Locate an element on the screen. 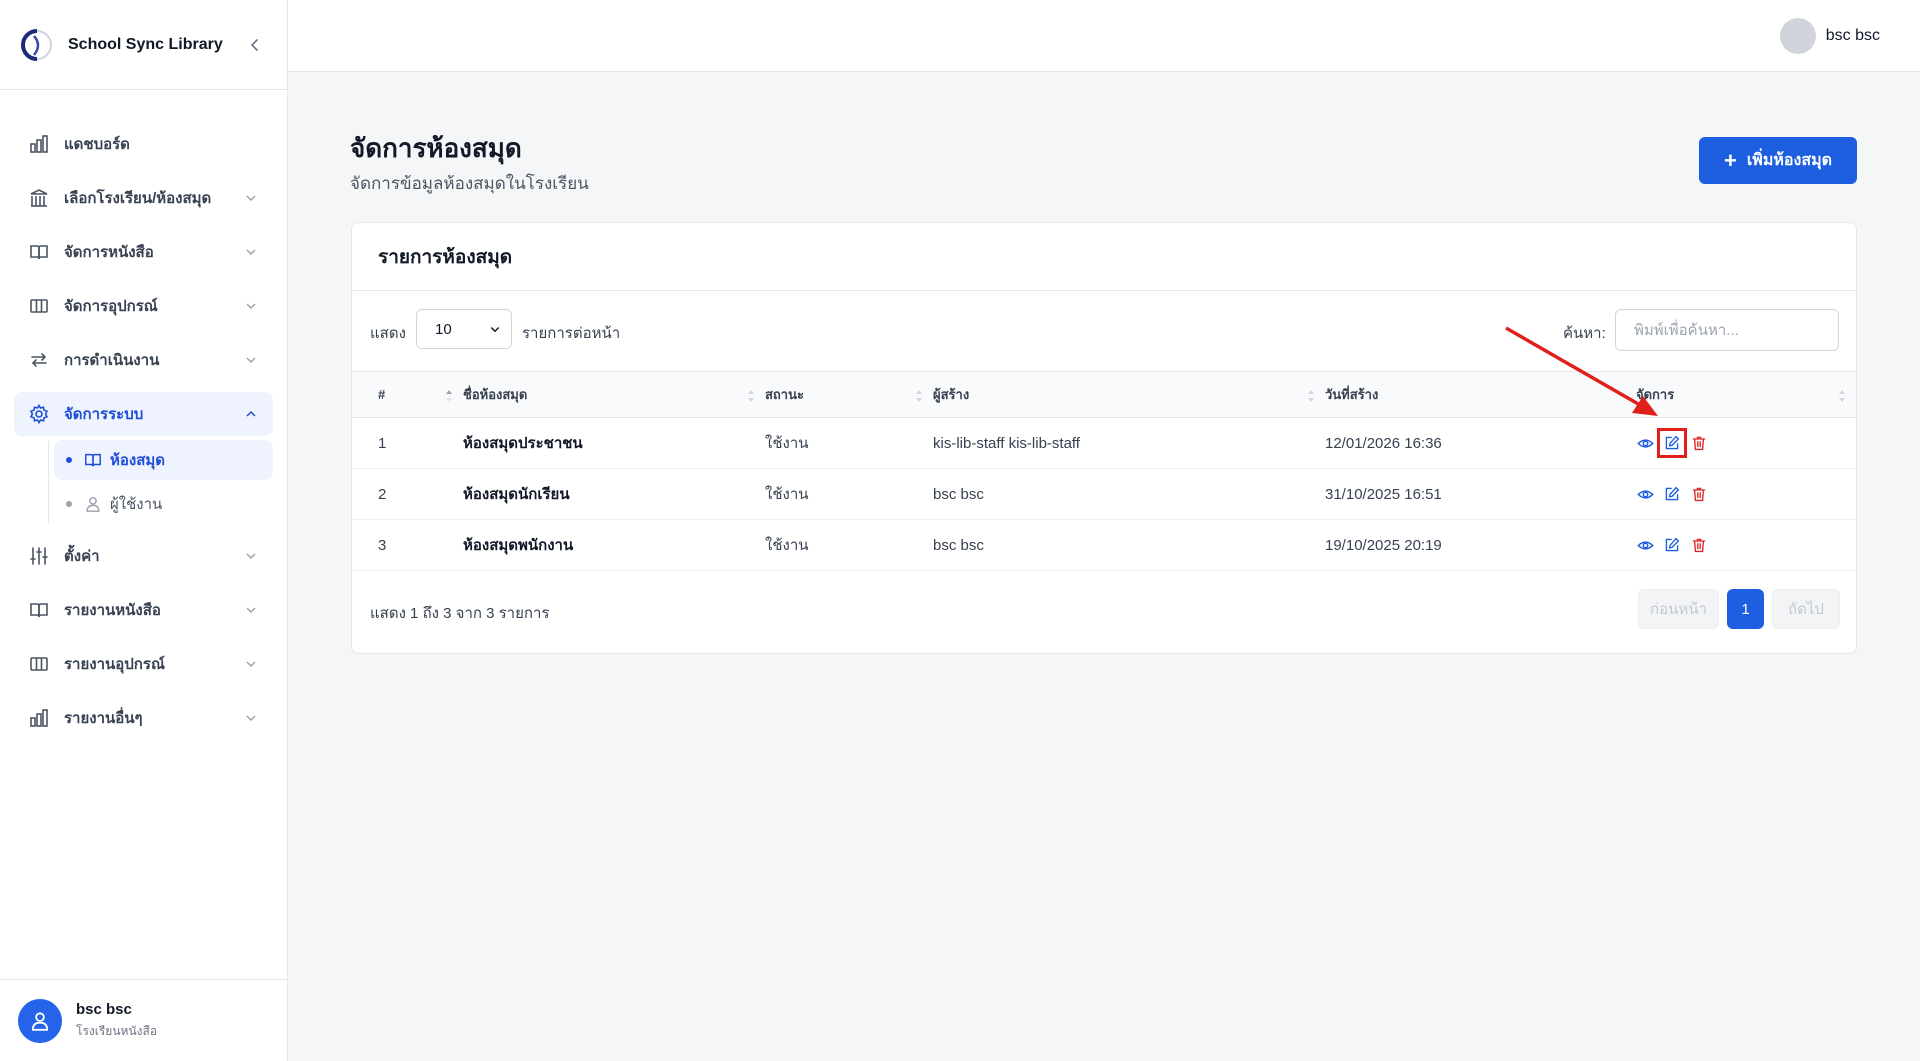  topbar-user-menu: bsc bsc is located at coordinates (1829, 36).